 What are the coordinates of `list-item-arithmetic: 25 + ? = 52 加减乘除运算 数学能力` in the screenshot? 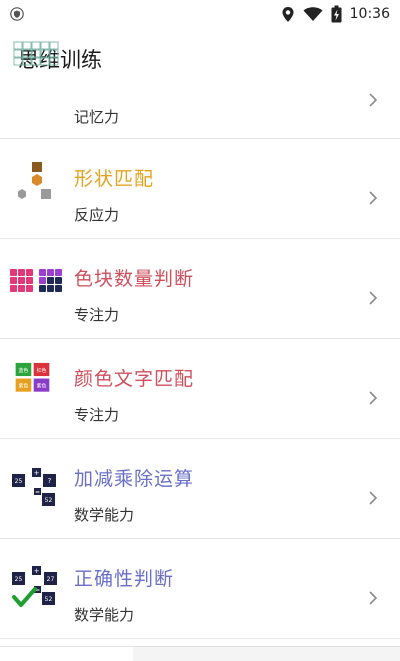 It's located at (200, 489).